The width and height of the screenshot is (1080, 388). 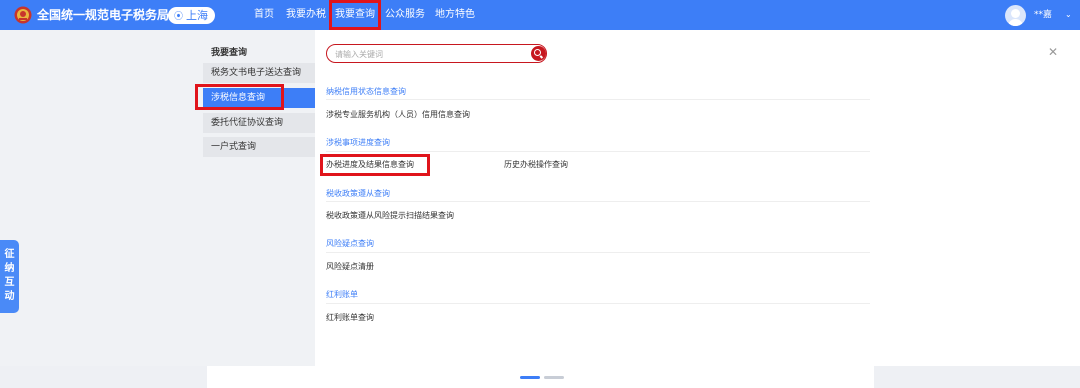 I want to click on nav-tax-handling: 我要办税, so click(x=306, y=15).